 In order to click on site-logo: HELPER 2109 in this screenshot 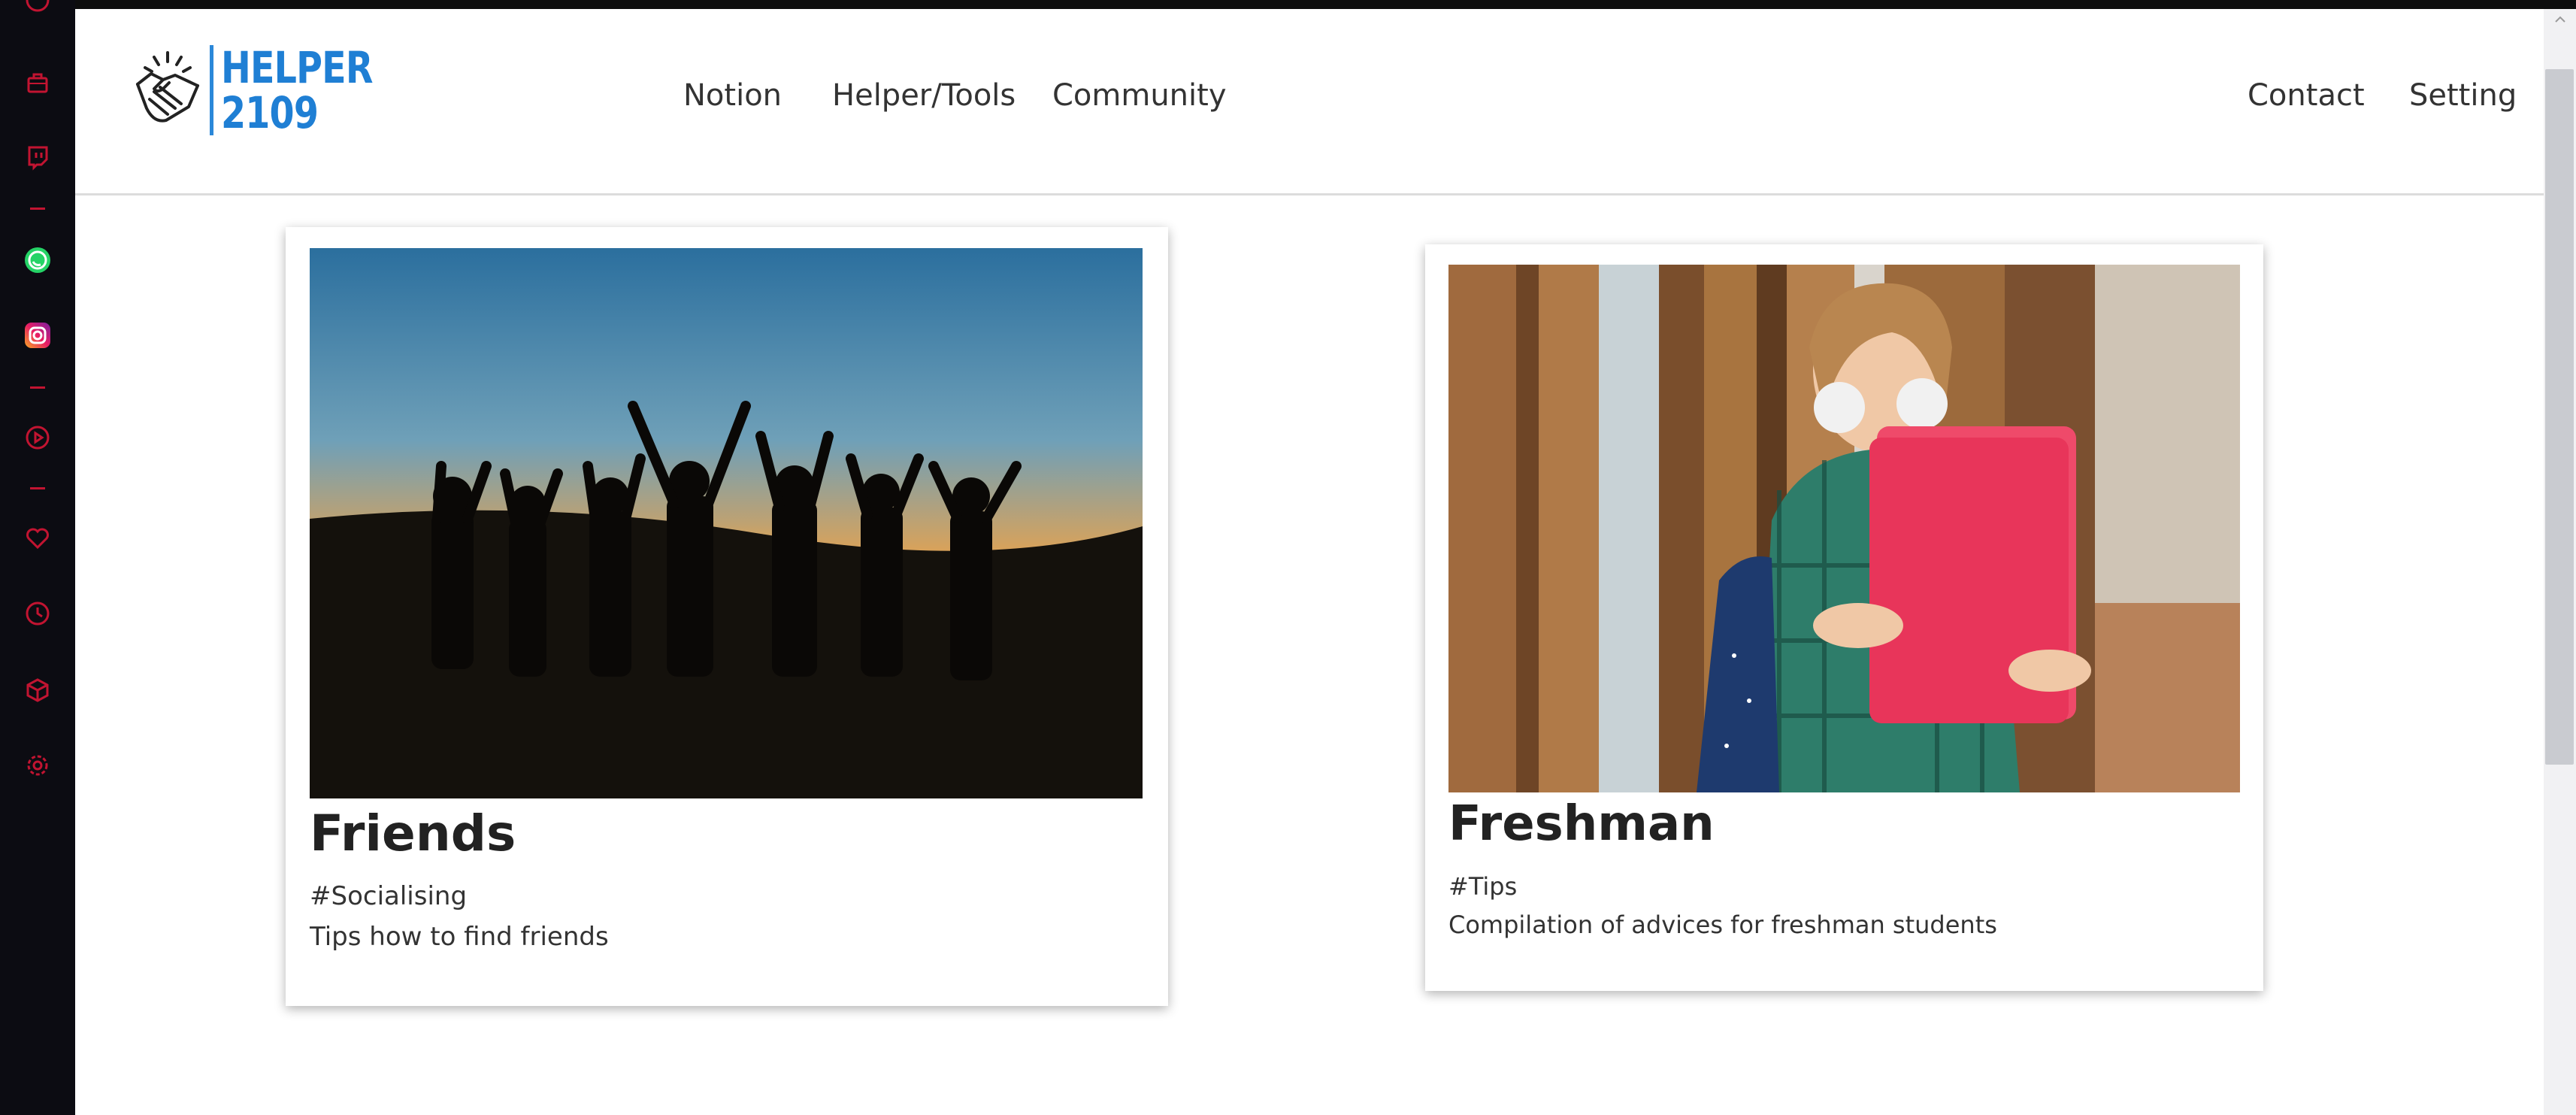, I will do `click(269, 90)`.